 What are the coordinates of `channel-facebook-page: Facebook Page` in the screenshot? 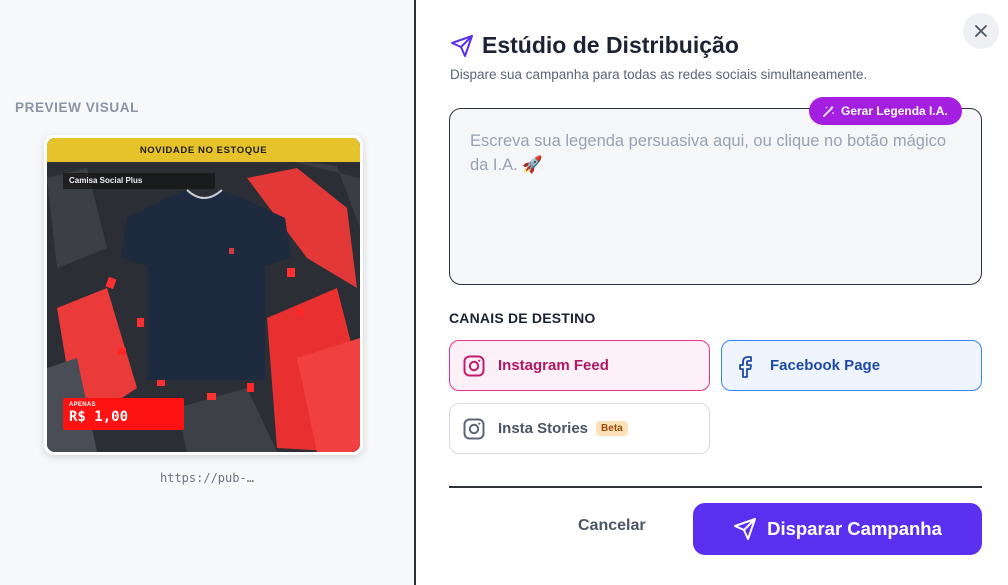 It's located at (851, 365).